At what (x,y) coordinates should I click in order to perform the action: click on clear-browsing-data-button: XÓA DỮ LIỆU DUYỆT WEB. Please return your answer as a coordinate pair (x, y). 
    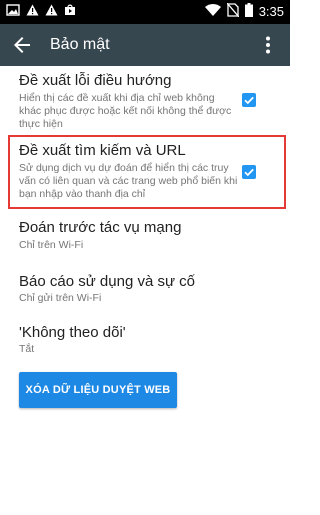
    Looking at the image, I should click on (98, 390).